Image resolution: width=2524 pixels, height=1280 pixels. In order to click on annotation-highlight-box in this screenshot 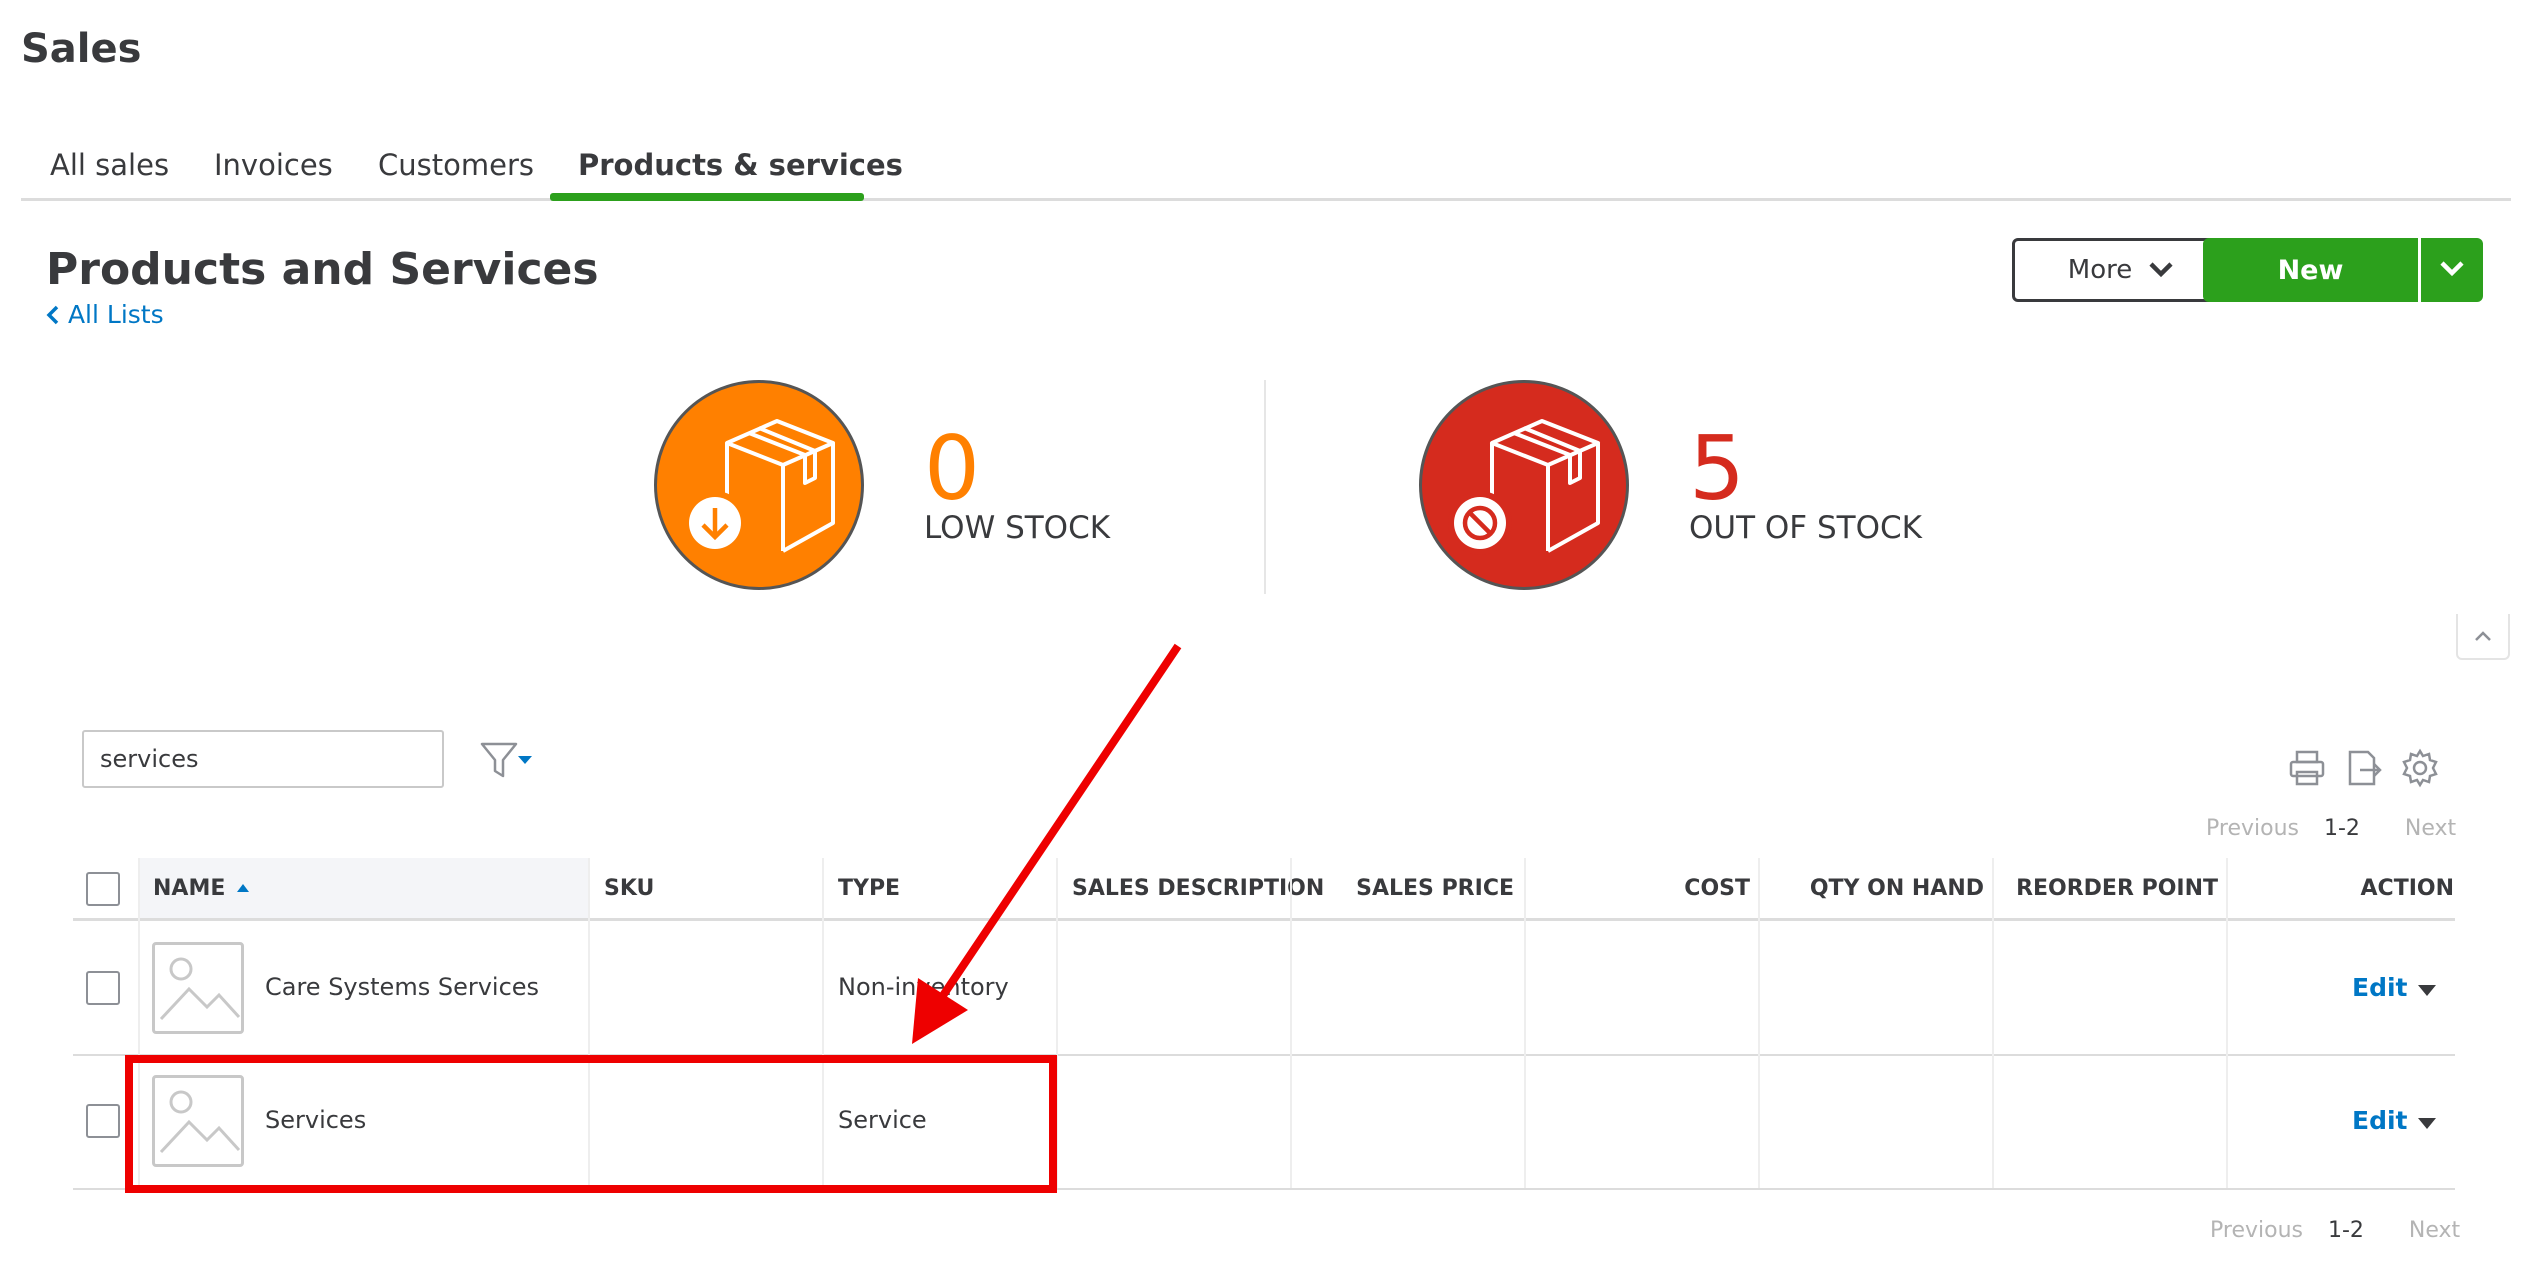, I will do `click(591, 1124)`.